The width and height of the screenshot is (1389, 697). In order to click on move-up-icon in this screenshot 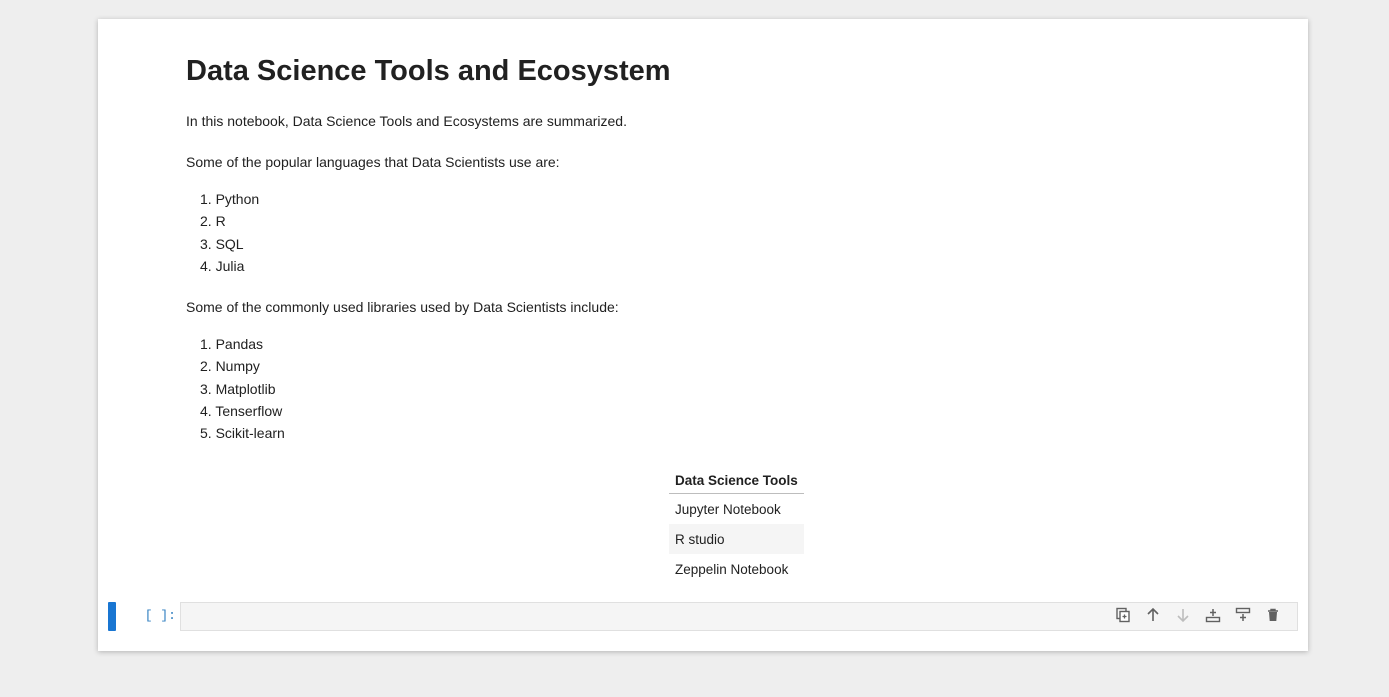, I will do `click(1153, 617)`.